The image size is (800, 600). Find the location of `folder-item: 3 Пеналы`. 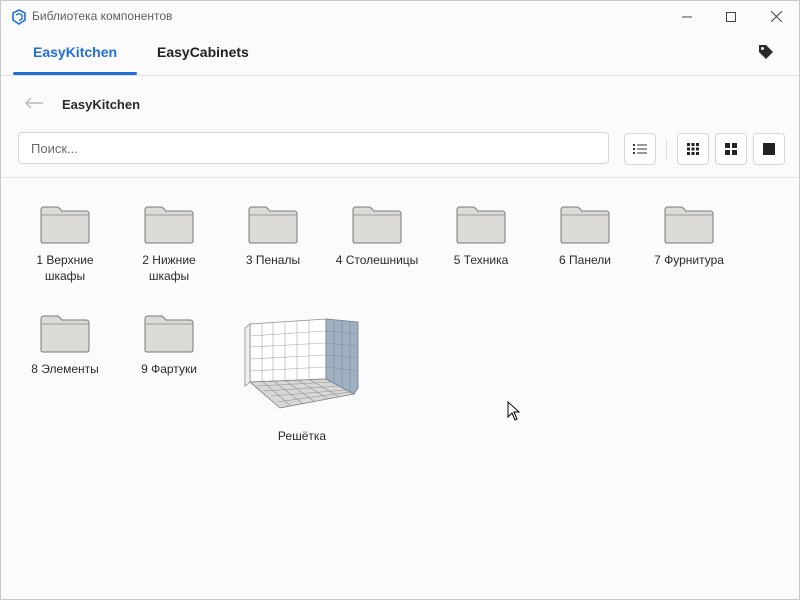

folder-item: 3 Пеналы is located at coordinates (273, 237).